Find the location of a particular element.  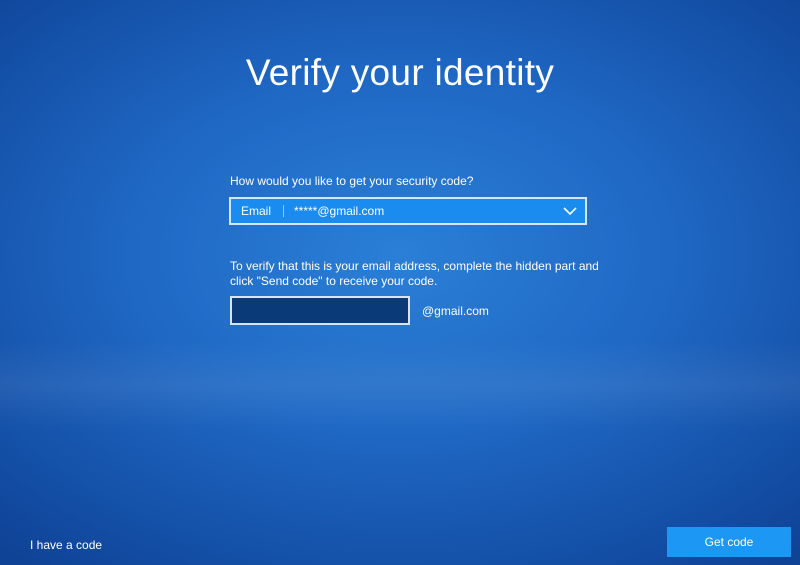

email-hidden-part-input is located at coordinates (320, 310).